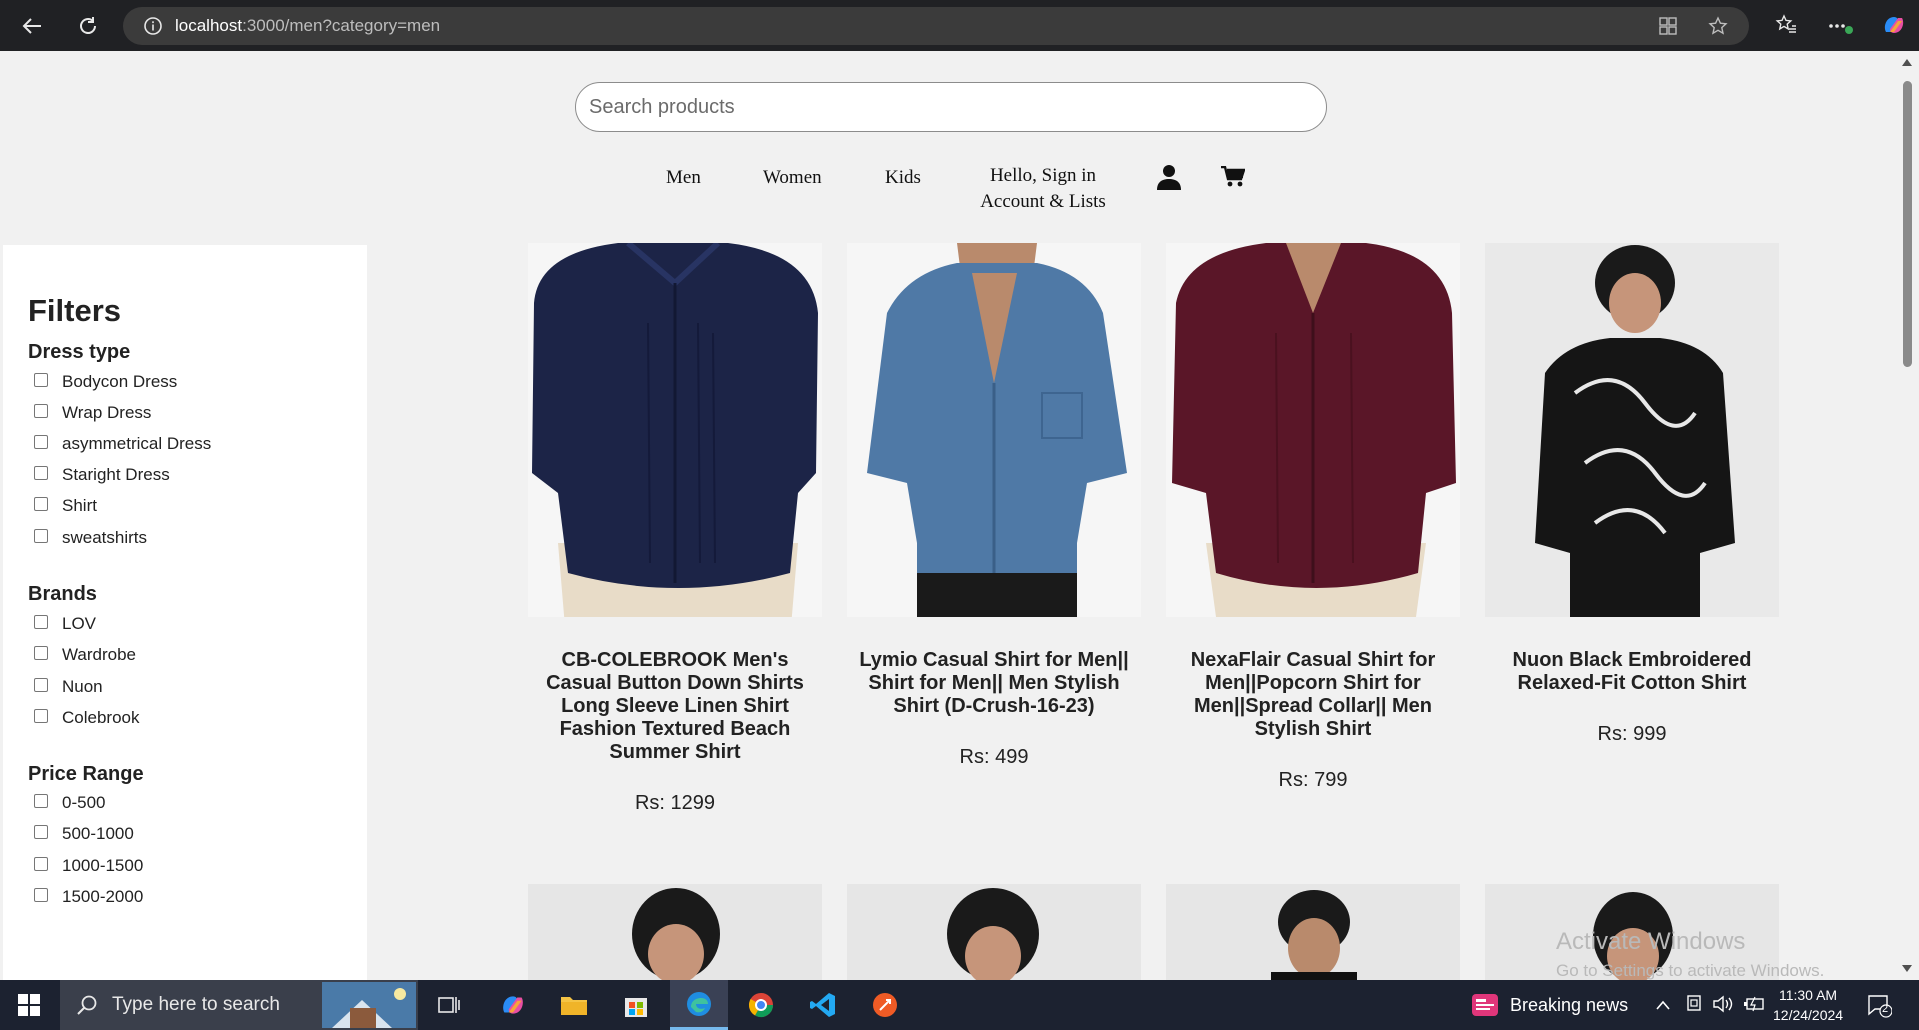 This screenshot has height=1030, width=1919. I want to click on folder-icon, so click(574, 1006).